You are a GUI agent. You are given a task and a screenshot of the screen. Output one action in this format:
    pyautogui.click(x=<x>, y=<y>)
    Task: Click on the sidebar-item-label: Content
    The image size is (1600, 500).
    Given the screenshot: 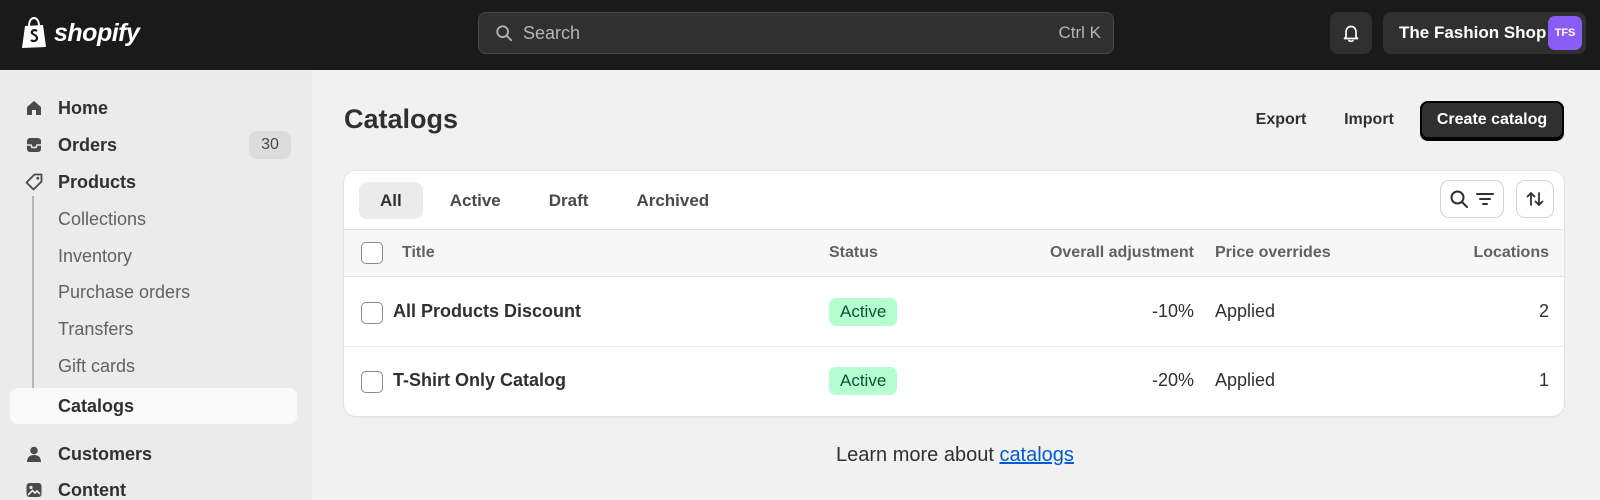 What is the action you would take?
    pyautogui.click(x=92, y=489)
    